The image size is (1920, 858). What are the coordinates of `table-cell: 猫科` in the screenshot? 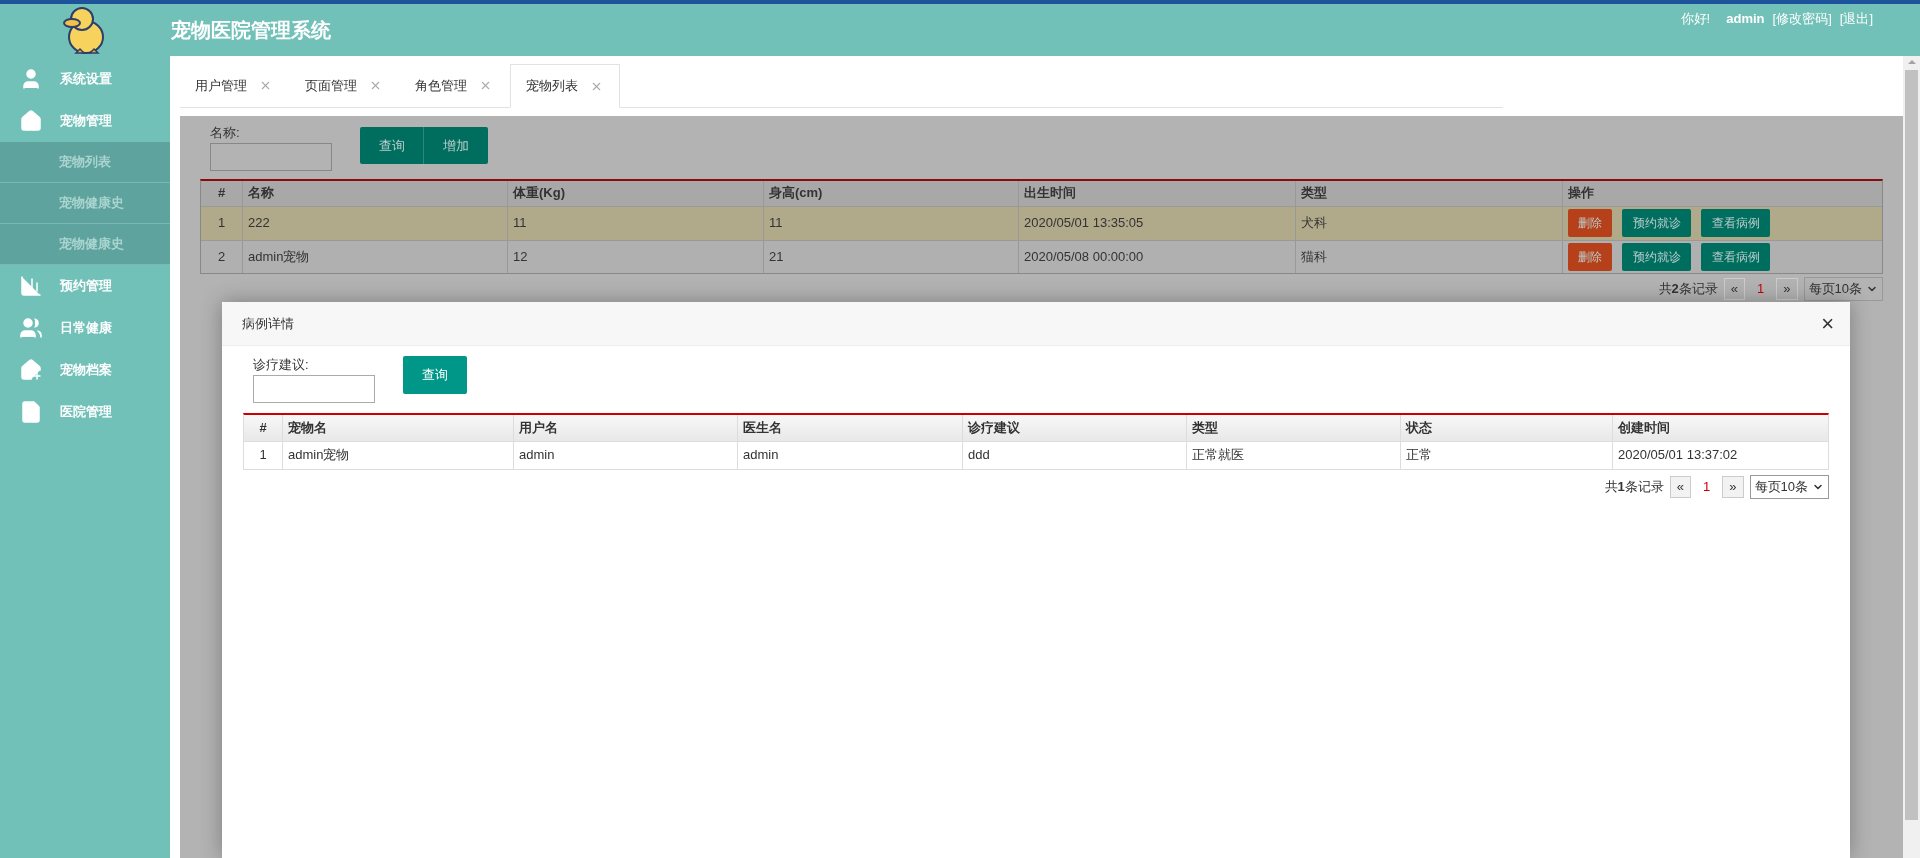 It's located at (1429, 256).